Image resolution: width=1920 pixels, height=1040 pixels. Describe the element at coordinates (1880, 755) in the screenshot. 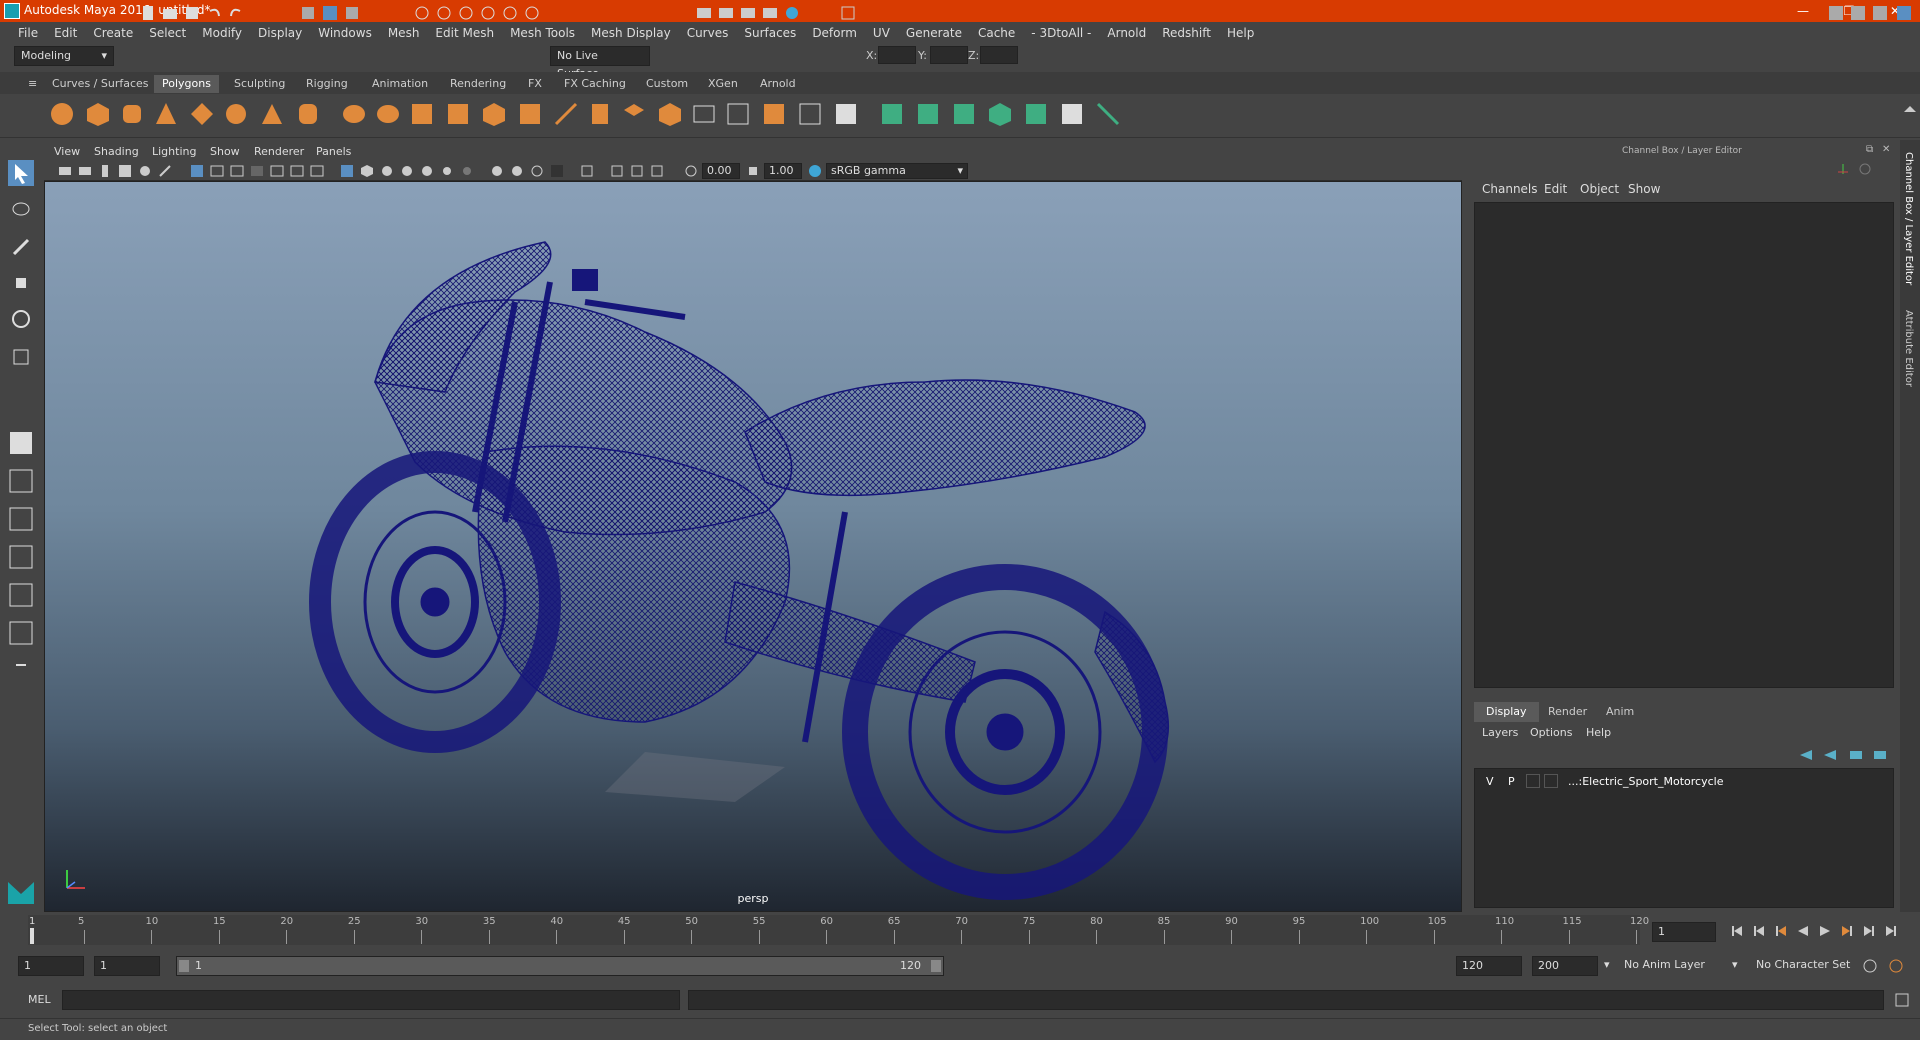

I see `new-layer-selected-icon` at that location.